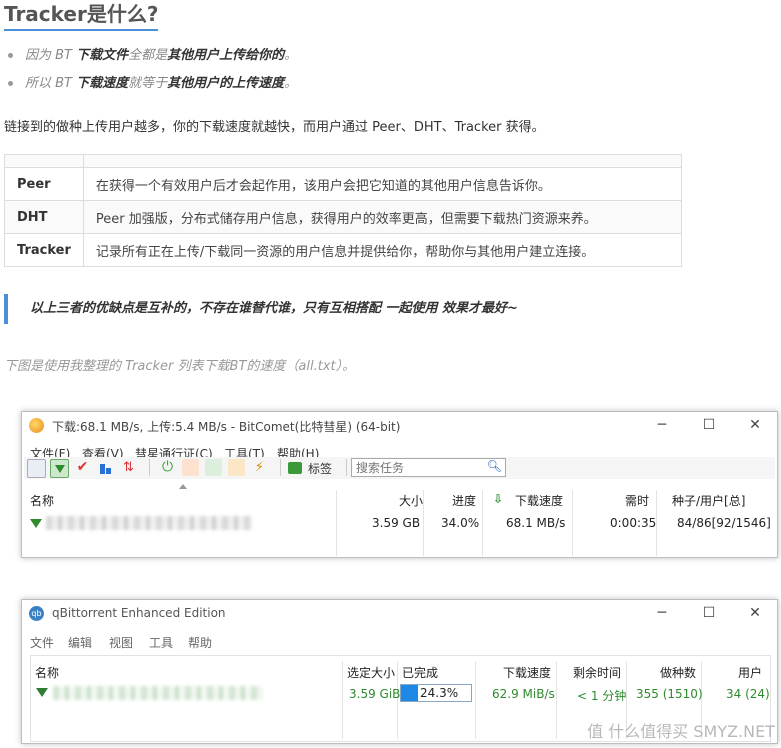 This screenshot has width=781, height=748. What do you see at coordinates (44, 217) in the screenshot?
I see `table-key: DHT` at bounding box center [44, 217].